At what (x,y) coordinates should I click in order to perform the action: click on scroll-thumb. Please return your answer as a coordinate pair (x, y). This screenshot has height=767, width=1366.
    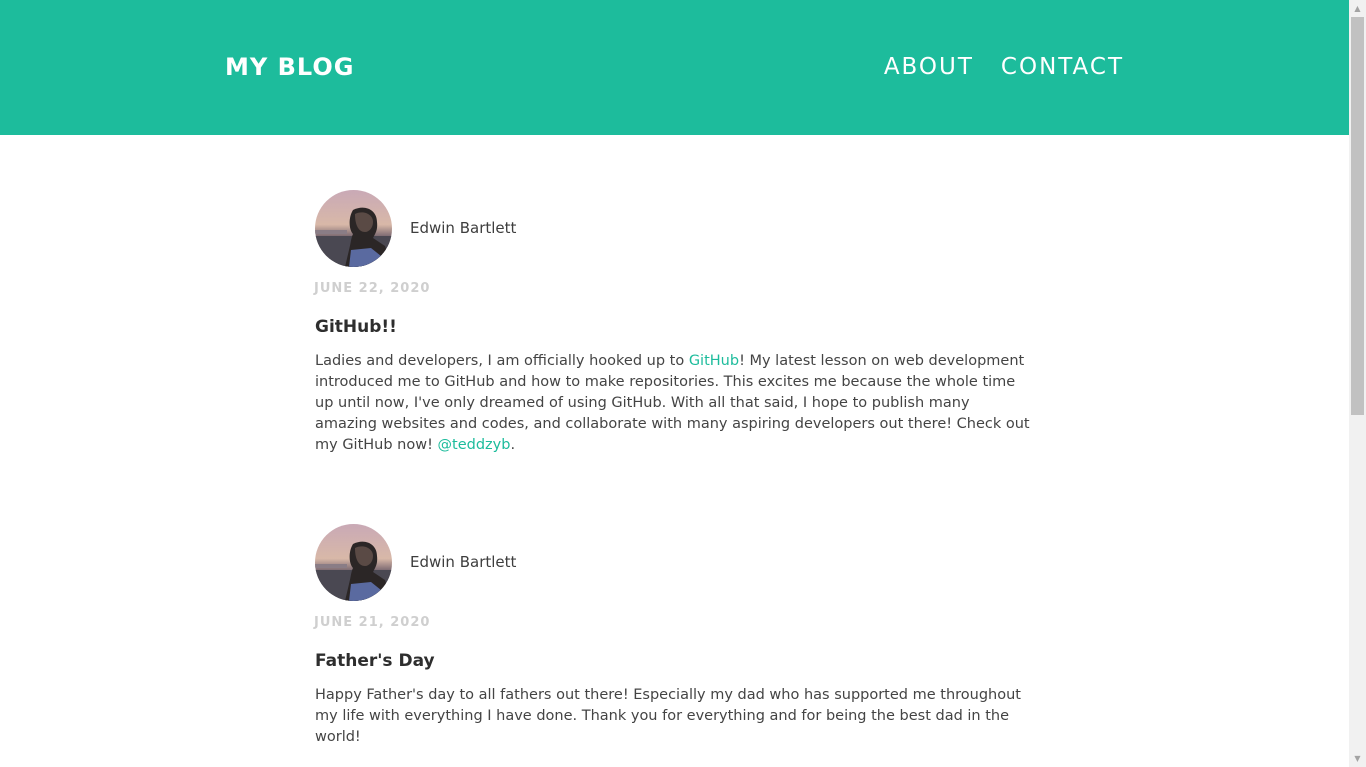
    Looking at the image, I should click on (1357, 216).